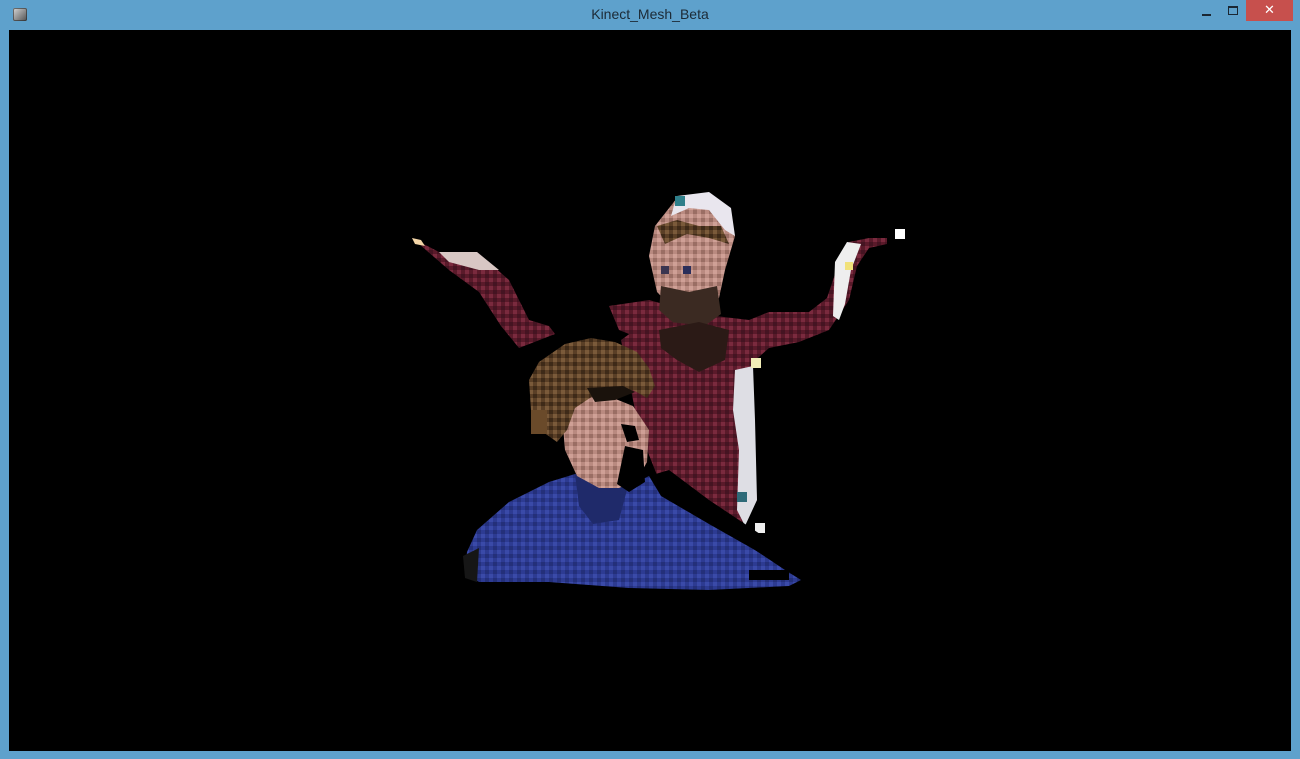 The image size is (1300, 759). I want to click on window-title: Kinect_Mesh_Beta, so click(650, 14).